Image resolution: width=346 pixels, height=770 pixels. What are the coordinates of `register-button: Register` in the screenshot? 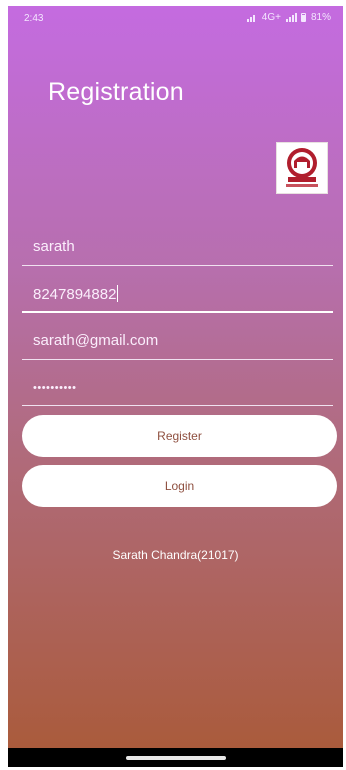 It's located at (179, 436).